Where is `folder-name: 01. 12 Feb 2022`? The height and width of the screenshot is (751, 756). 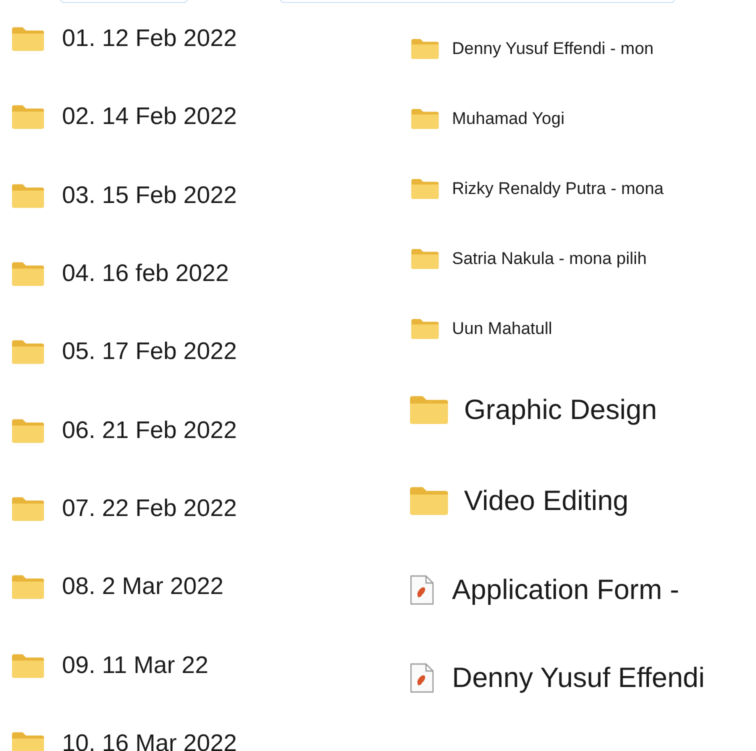 folder-name: 01. 12 Feb 2022 is located at coordinates (149, 39).